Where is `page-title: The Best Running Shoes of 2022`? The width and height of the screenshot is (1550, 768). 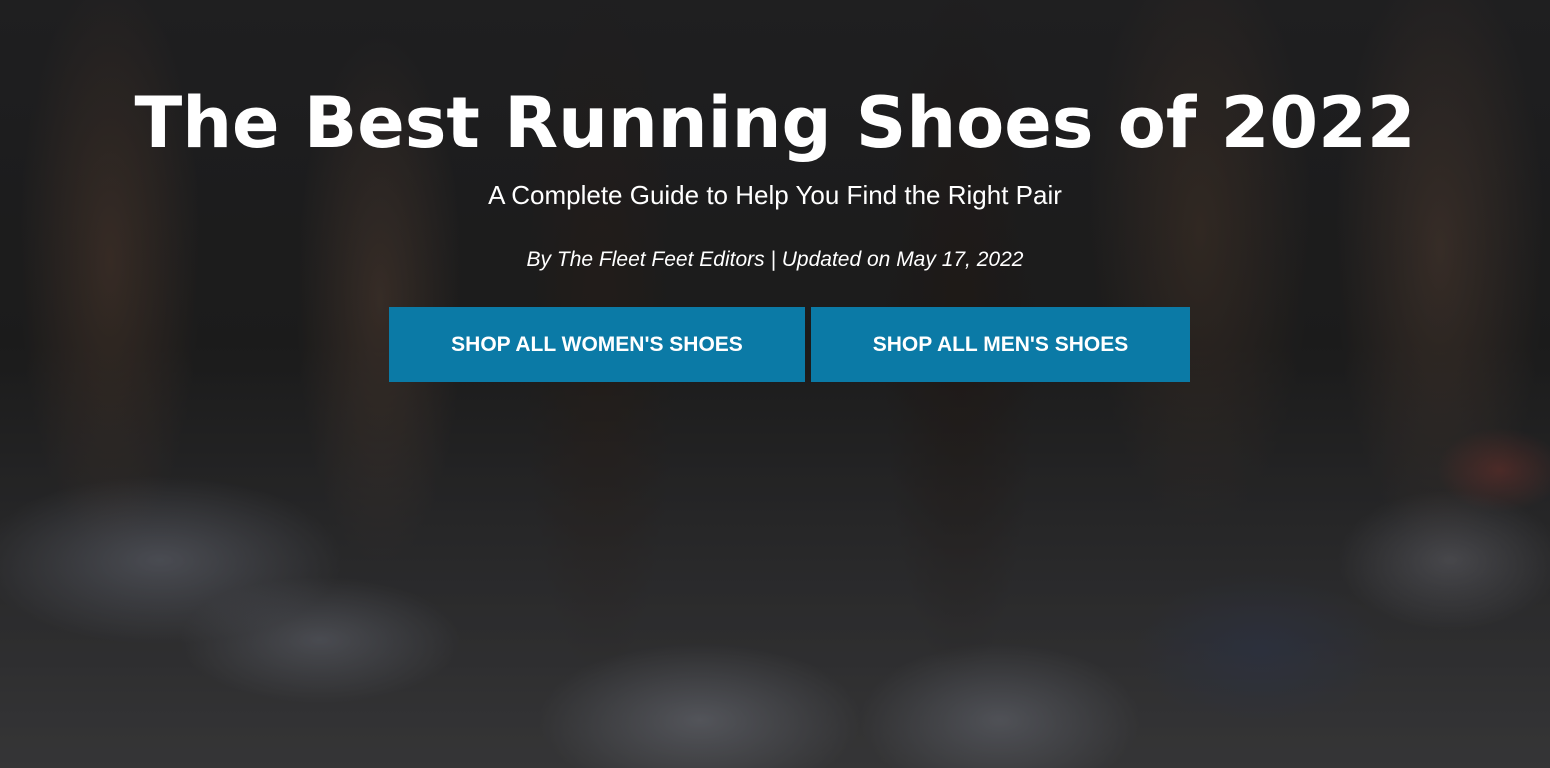
page-title: The Best Running Shoes of 2022 is located at coordinates (775, 123).